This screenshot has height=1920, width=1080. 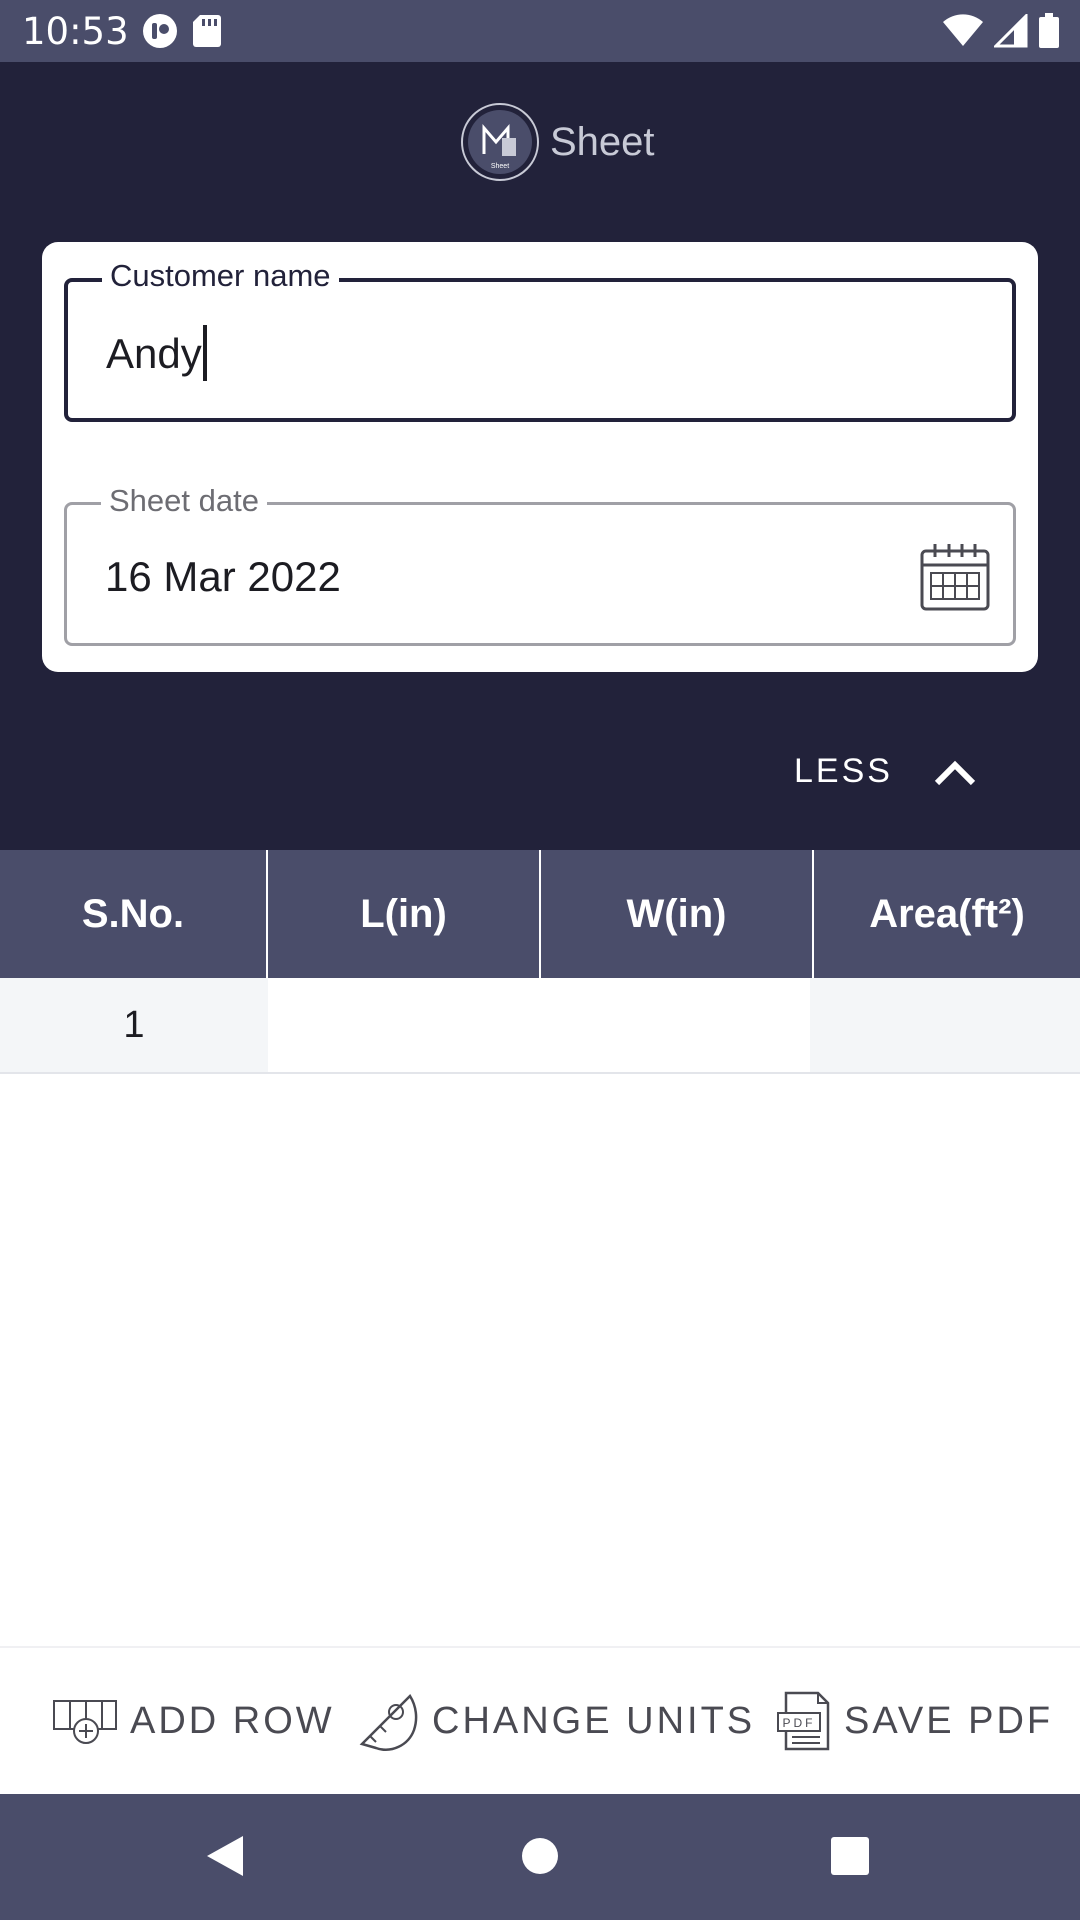 What do you see at coordinates (677, 914) in the screenshot?
I see `column-header-width: W(in)` at bounding box center [677, 914].